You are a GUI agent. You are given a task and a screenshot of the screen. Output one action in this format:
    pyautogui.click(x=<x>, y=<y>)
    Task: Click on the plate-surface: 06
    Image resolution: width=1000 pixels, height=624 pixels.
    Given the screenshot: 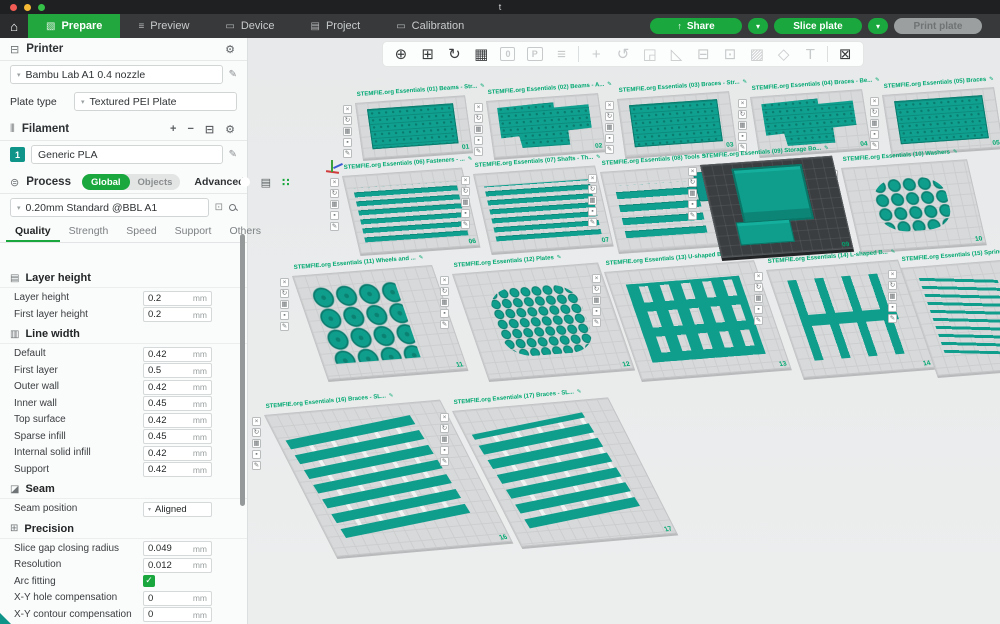 What is the action you would take?
    pyautogui.click(x=411, y=210)
    